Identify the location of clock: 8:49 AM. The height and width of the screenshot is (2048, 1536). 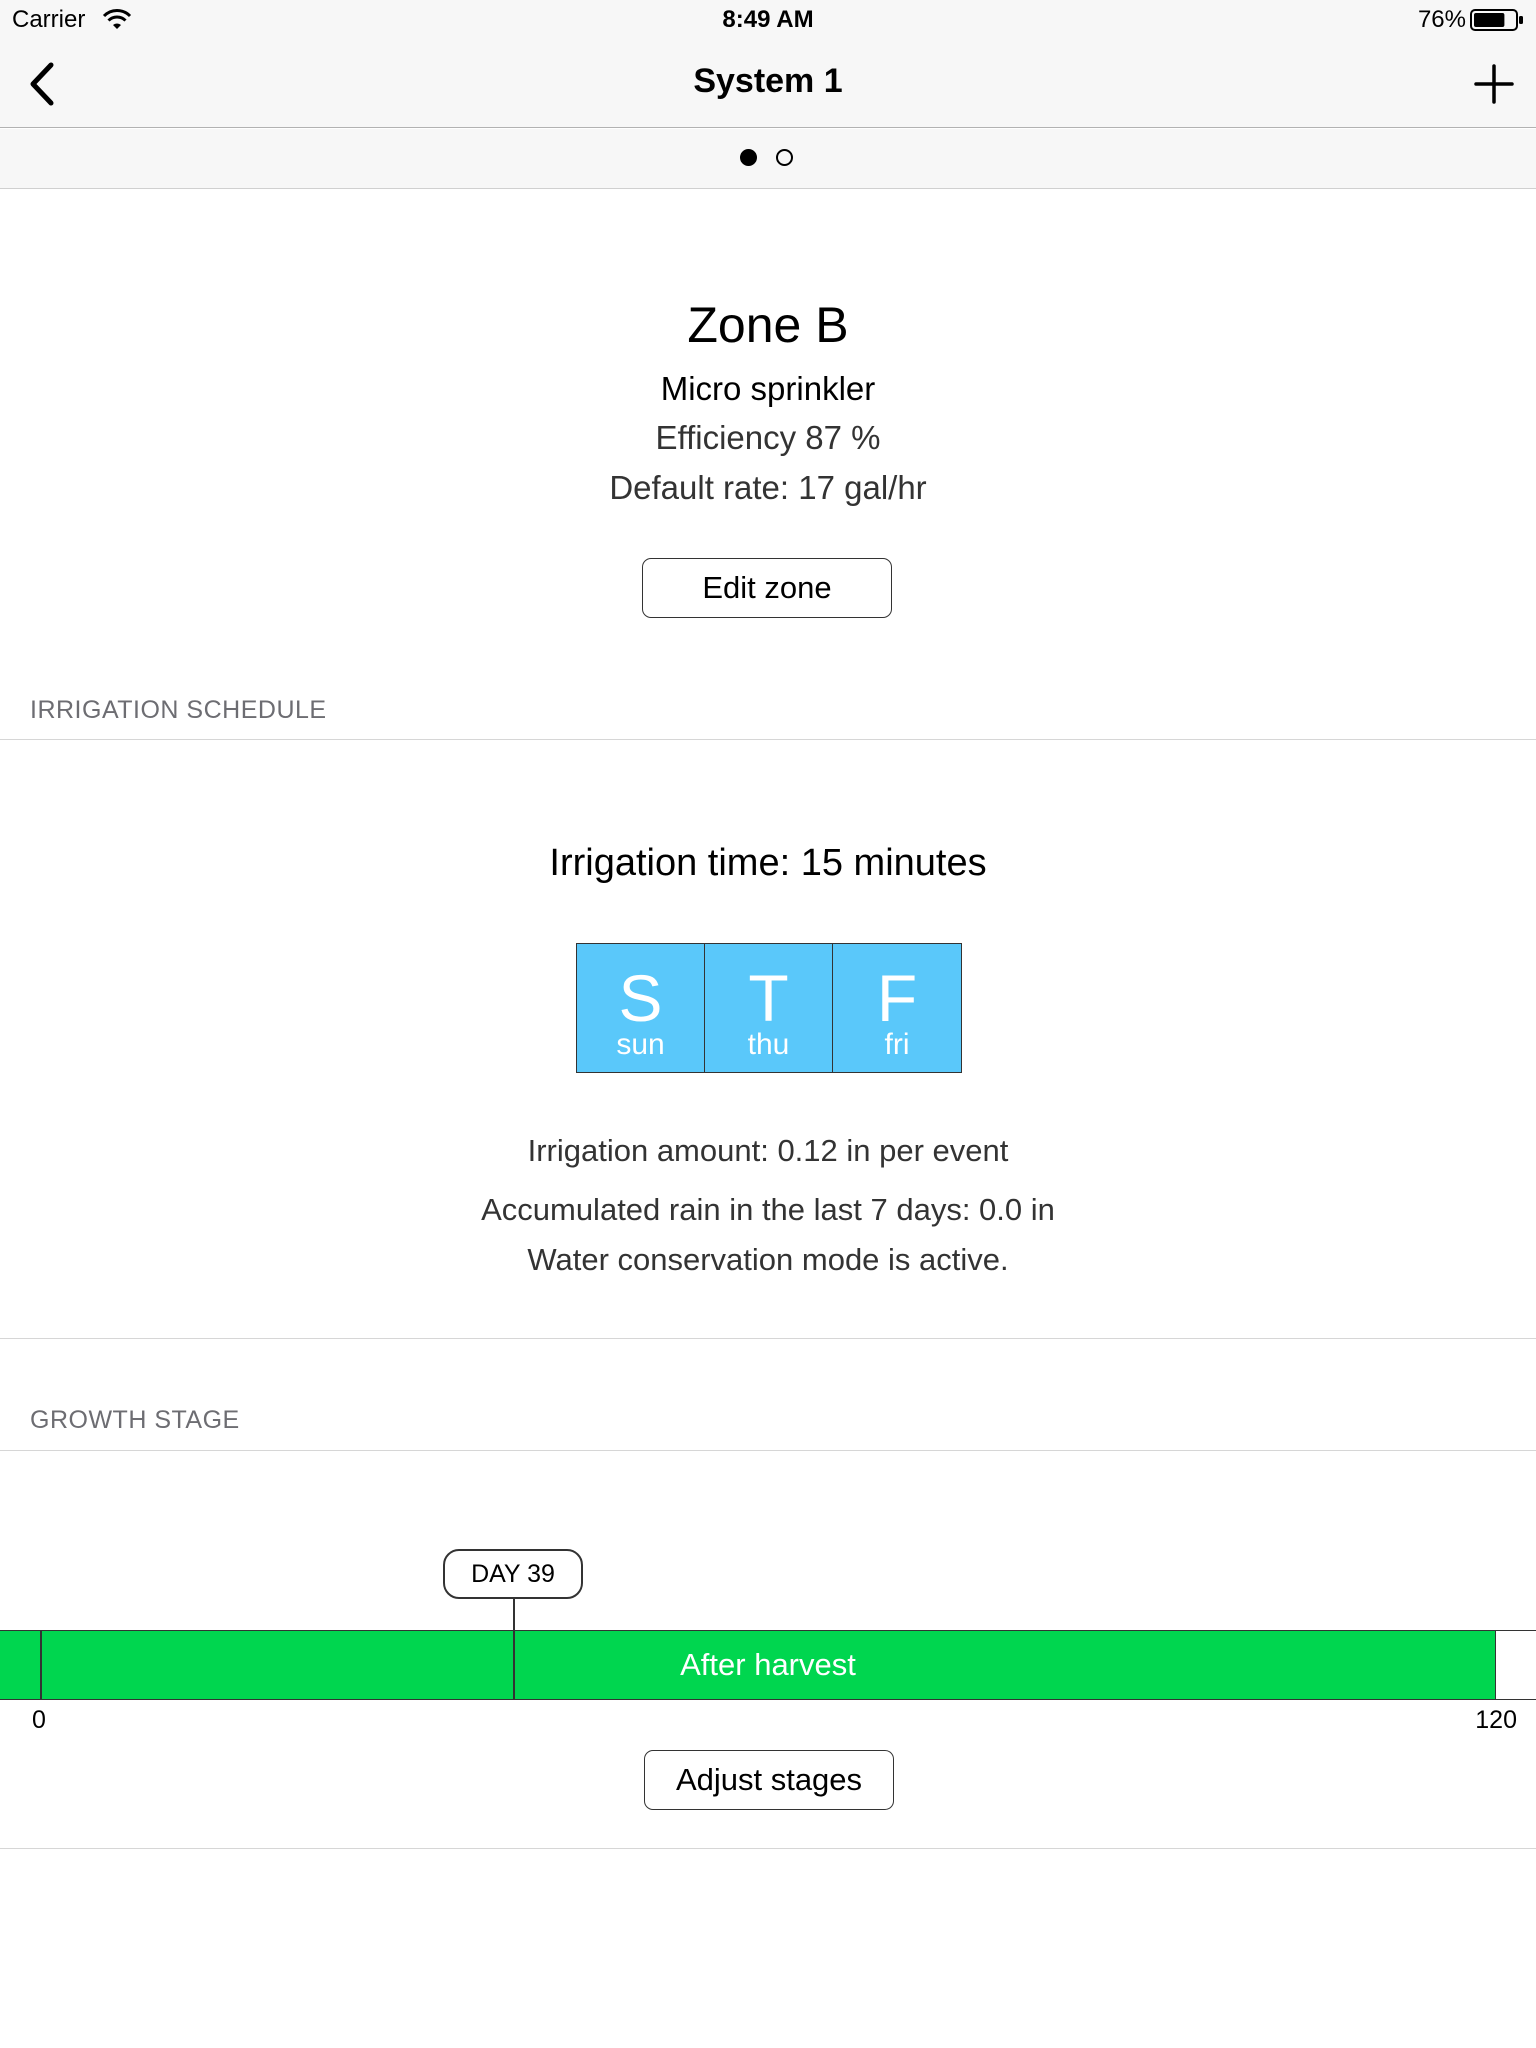
(768, 19).